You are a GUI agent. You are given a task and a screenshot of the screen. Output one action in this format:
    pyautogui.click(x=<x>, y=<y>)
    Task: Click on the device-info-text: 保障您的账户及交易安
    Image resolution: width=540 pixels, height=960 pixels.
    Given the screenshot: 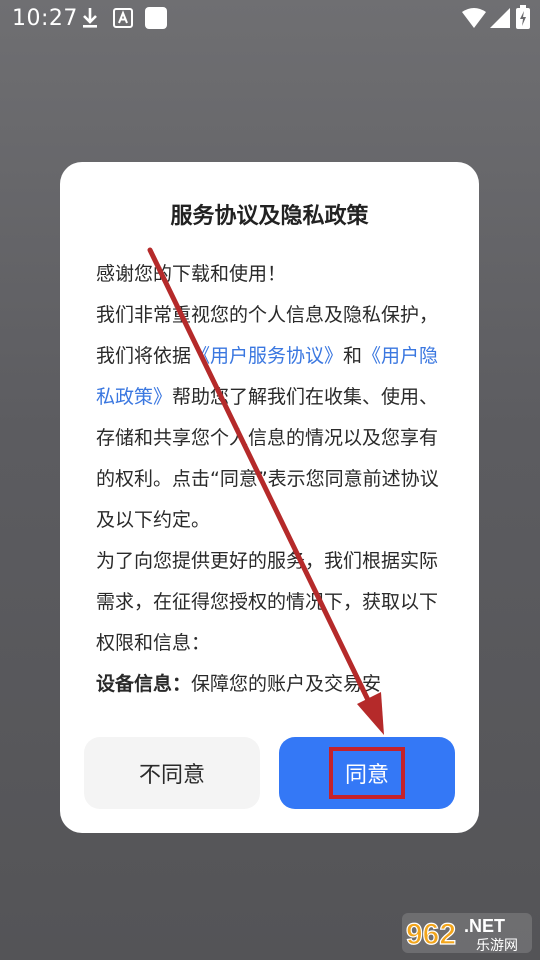 What is the action you would take?
    pyautogui.click(x=286, y=684)
    